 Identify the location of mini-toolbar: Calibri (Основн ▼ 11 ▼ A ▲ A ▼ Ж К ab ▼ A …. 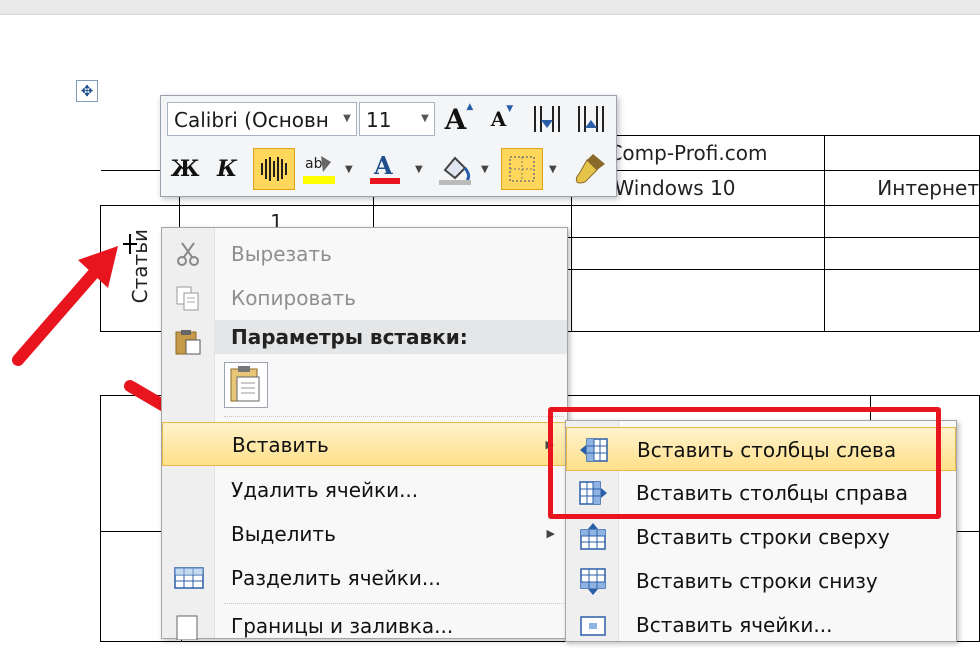
(388, 146).